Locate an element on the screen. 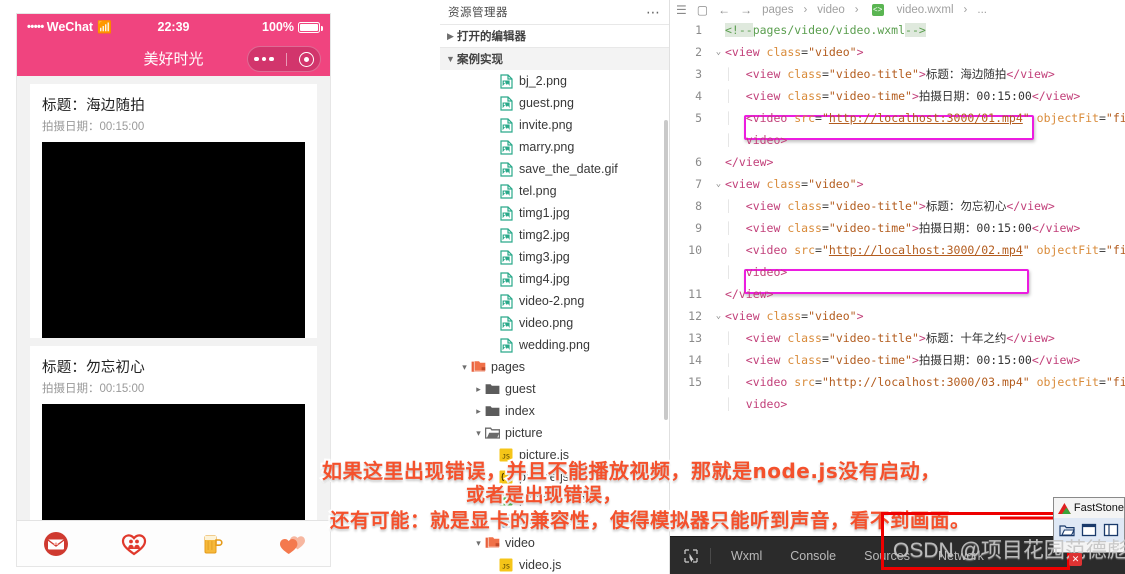 The image size is (1125, 574). code-line: 1 <!--pages/video/video.wxml--> is located at coordinates (897, 30).